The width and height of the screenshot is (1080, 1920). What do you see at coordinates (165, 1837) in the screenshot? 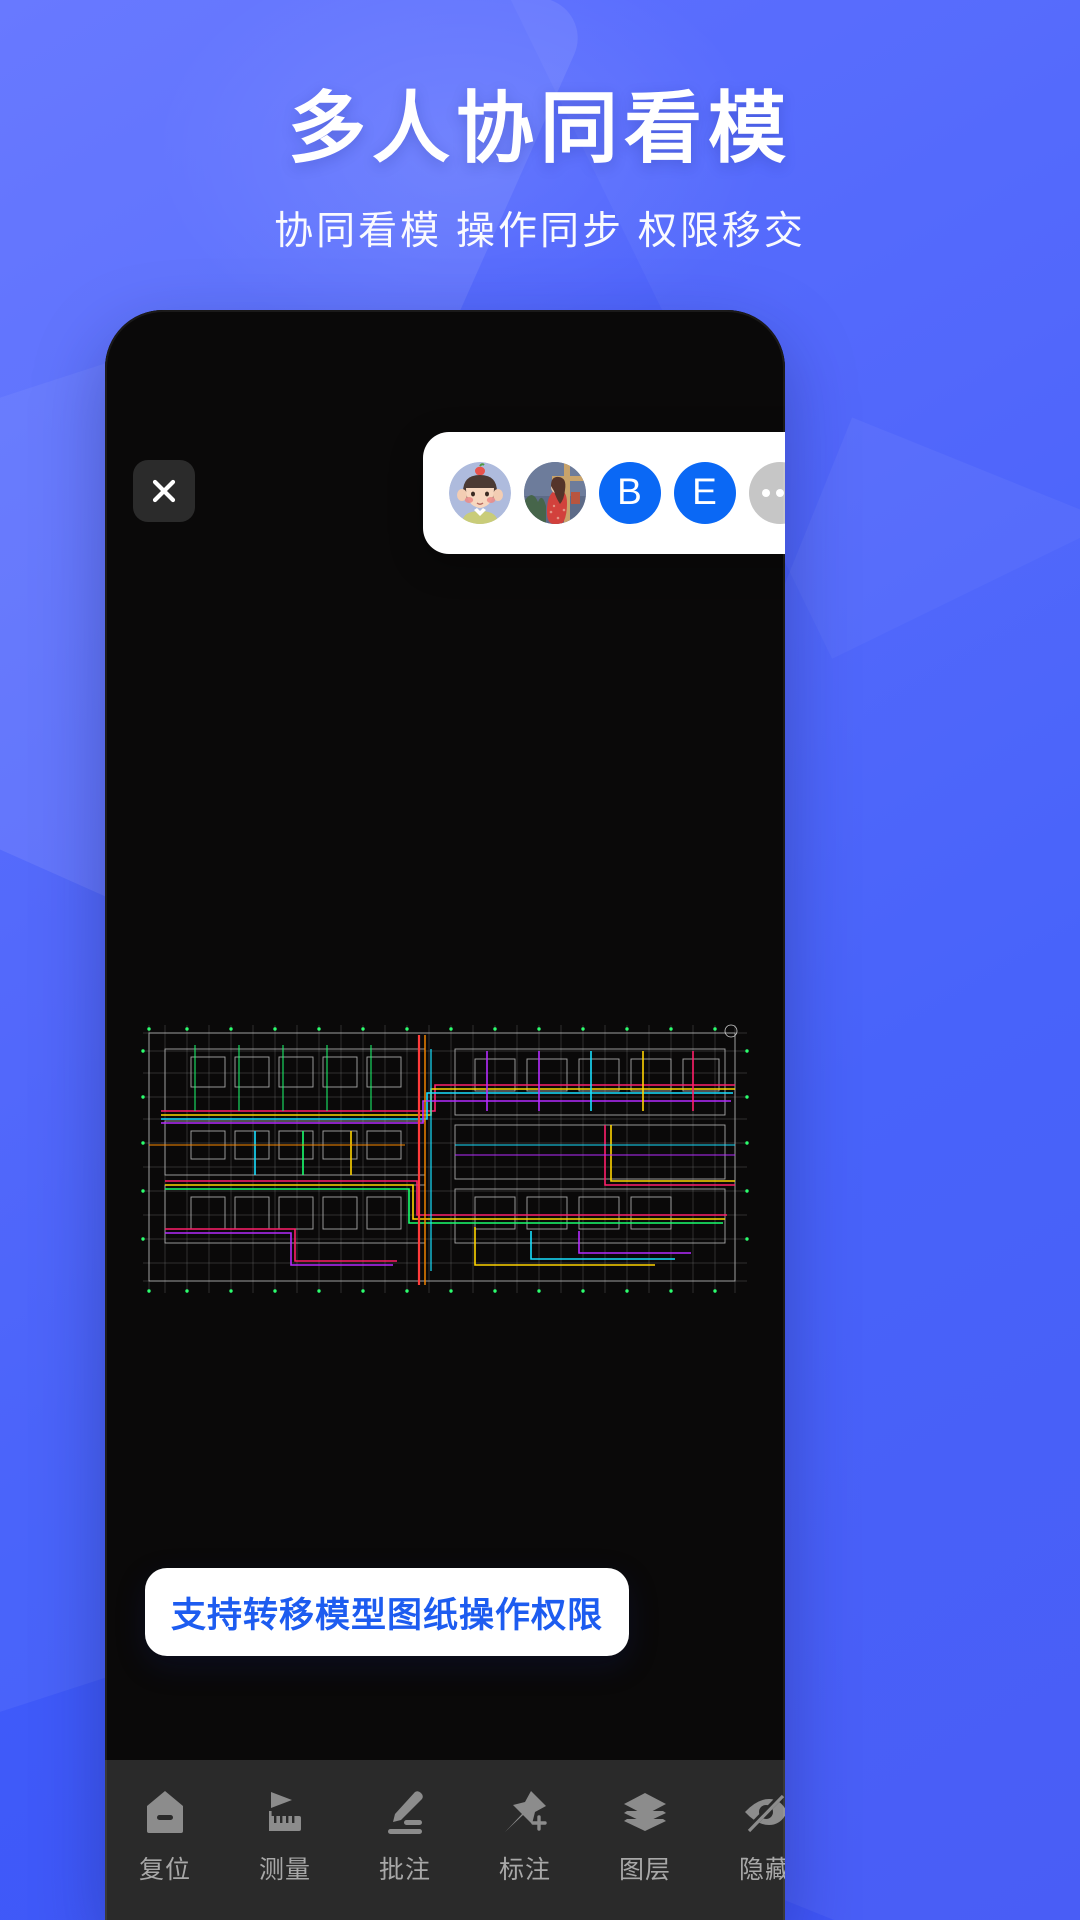
I see `toolbar-item-reset: 复位` at bounding box center [165, 1837].